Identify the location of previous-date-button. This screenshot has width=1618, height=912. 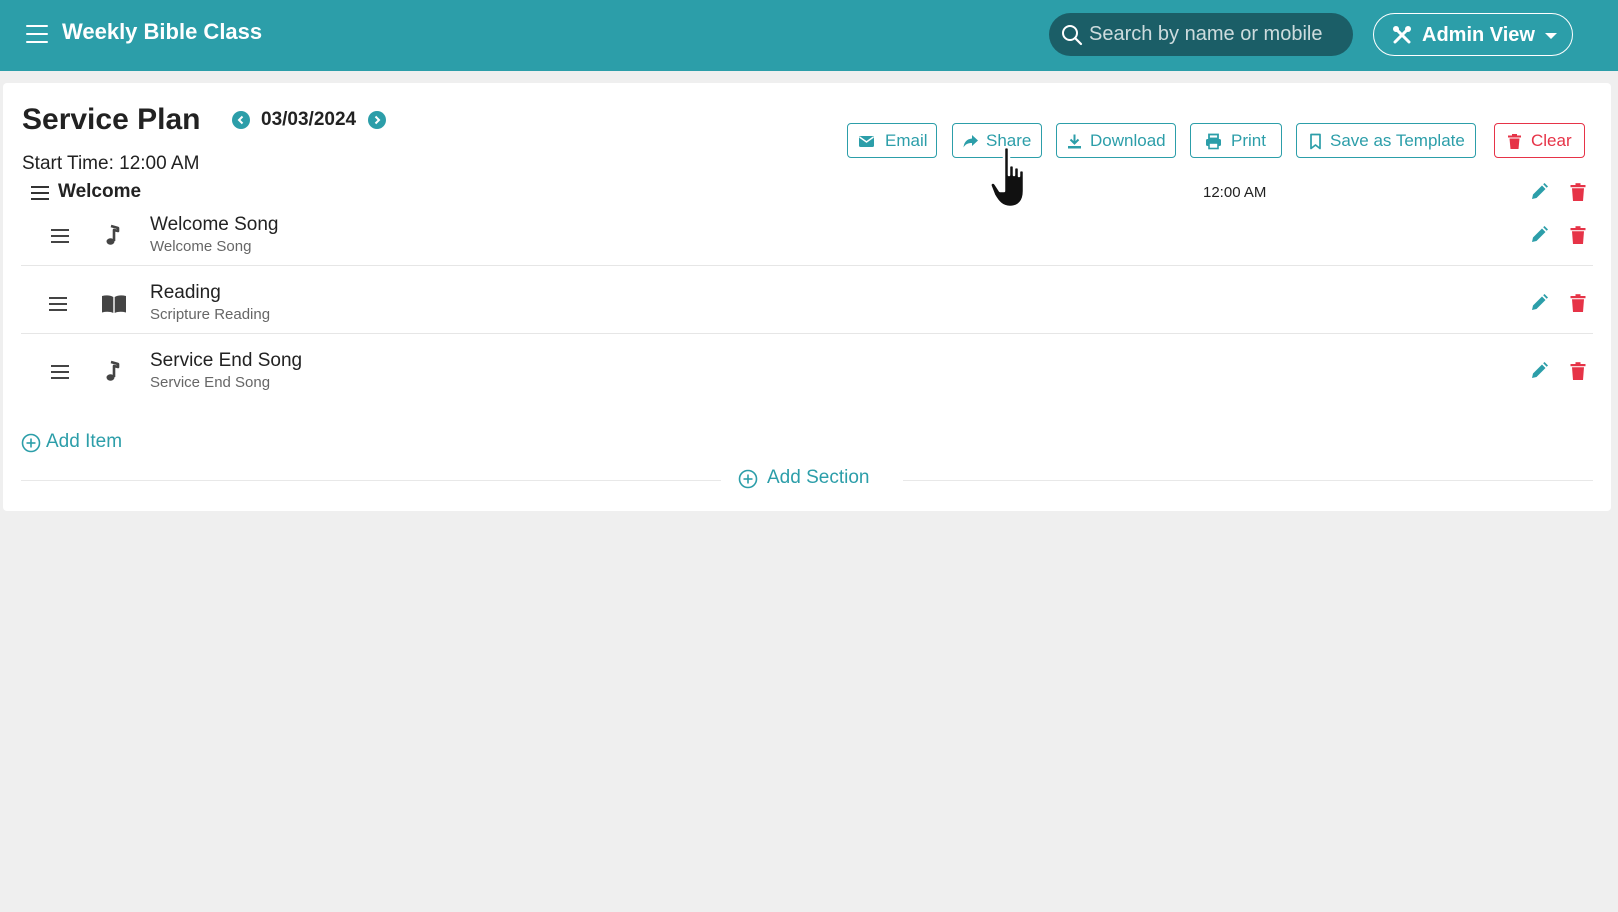
(241, 120).